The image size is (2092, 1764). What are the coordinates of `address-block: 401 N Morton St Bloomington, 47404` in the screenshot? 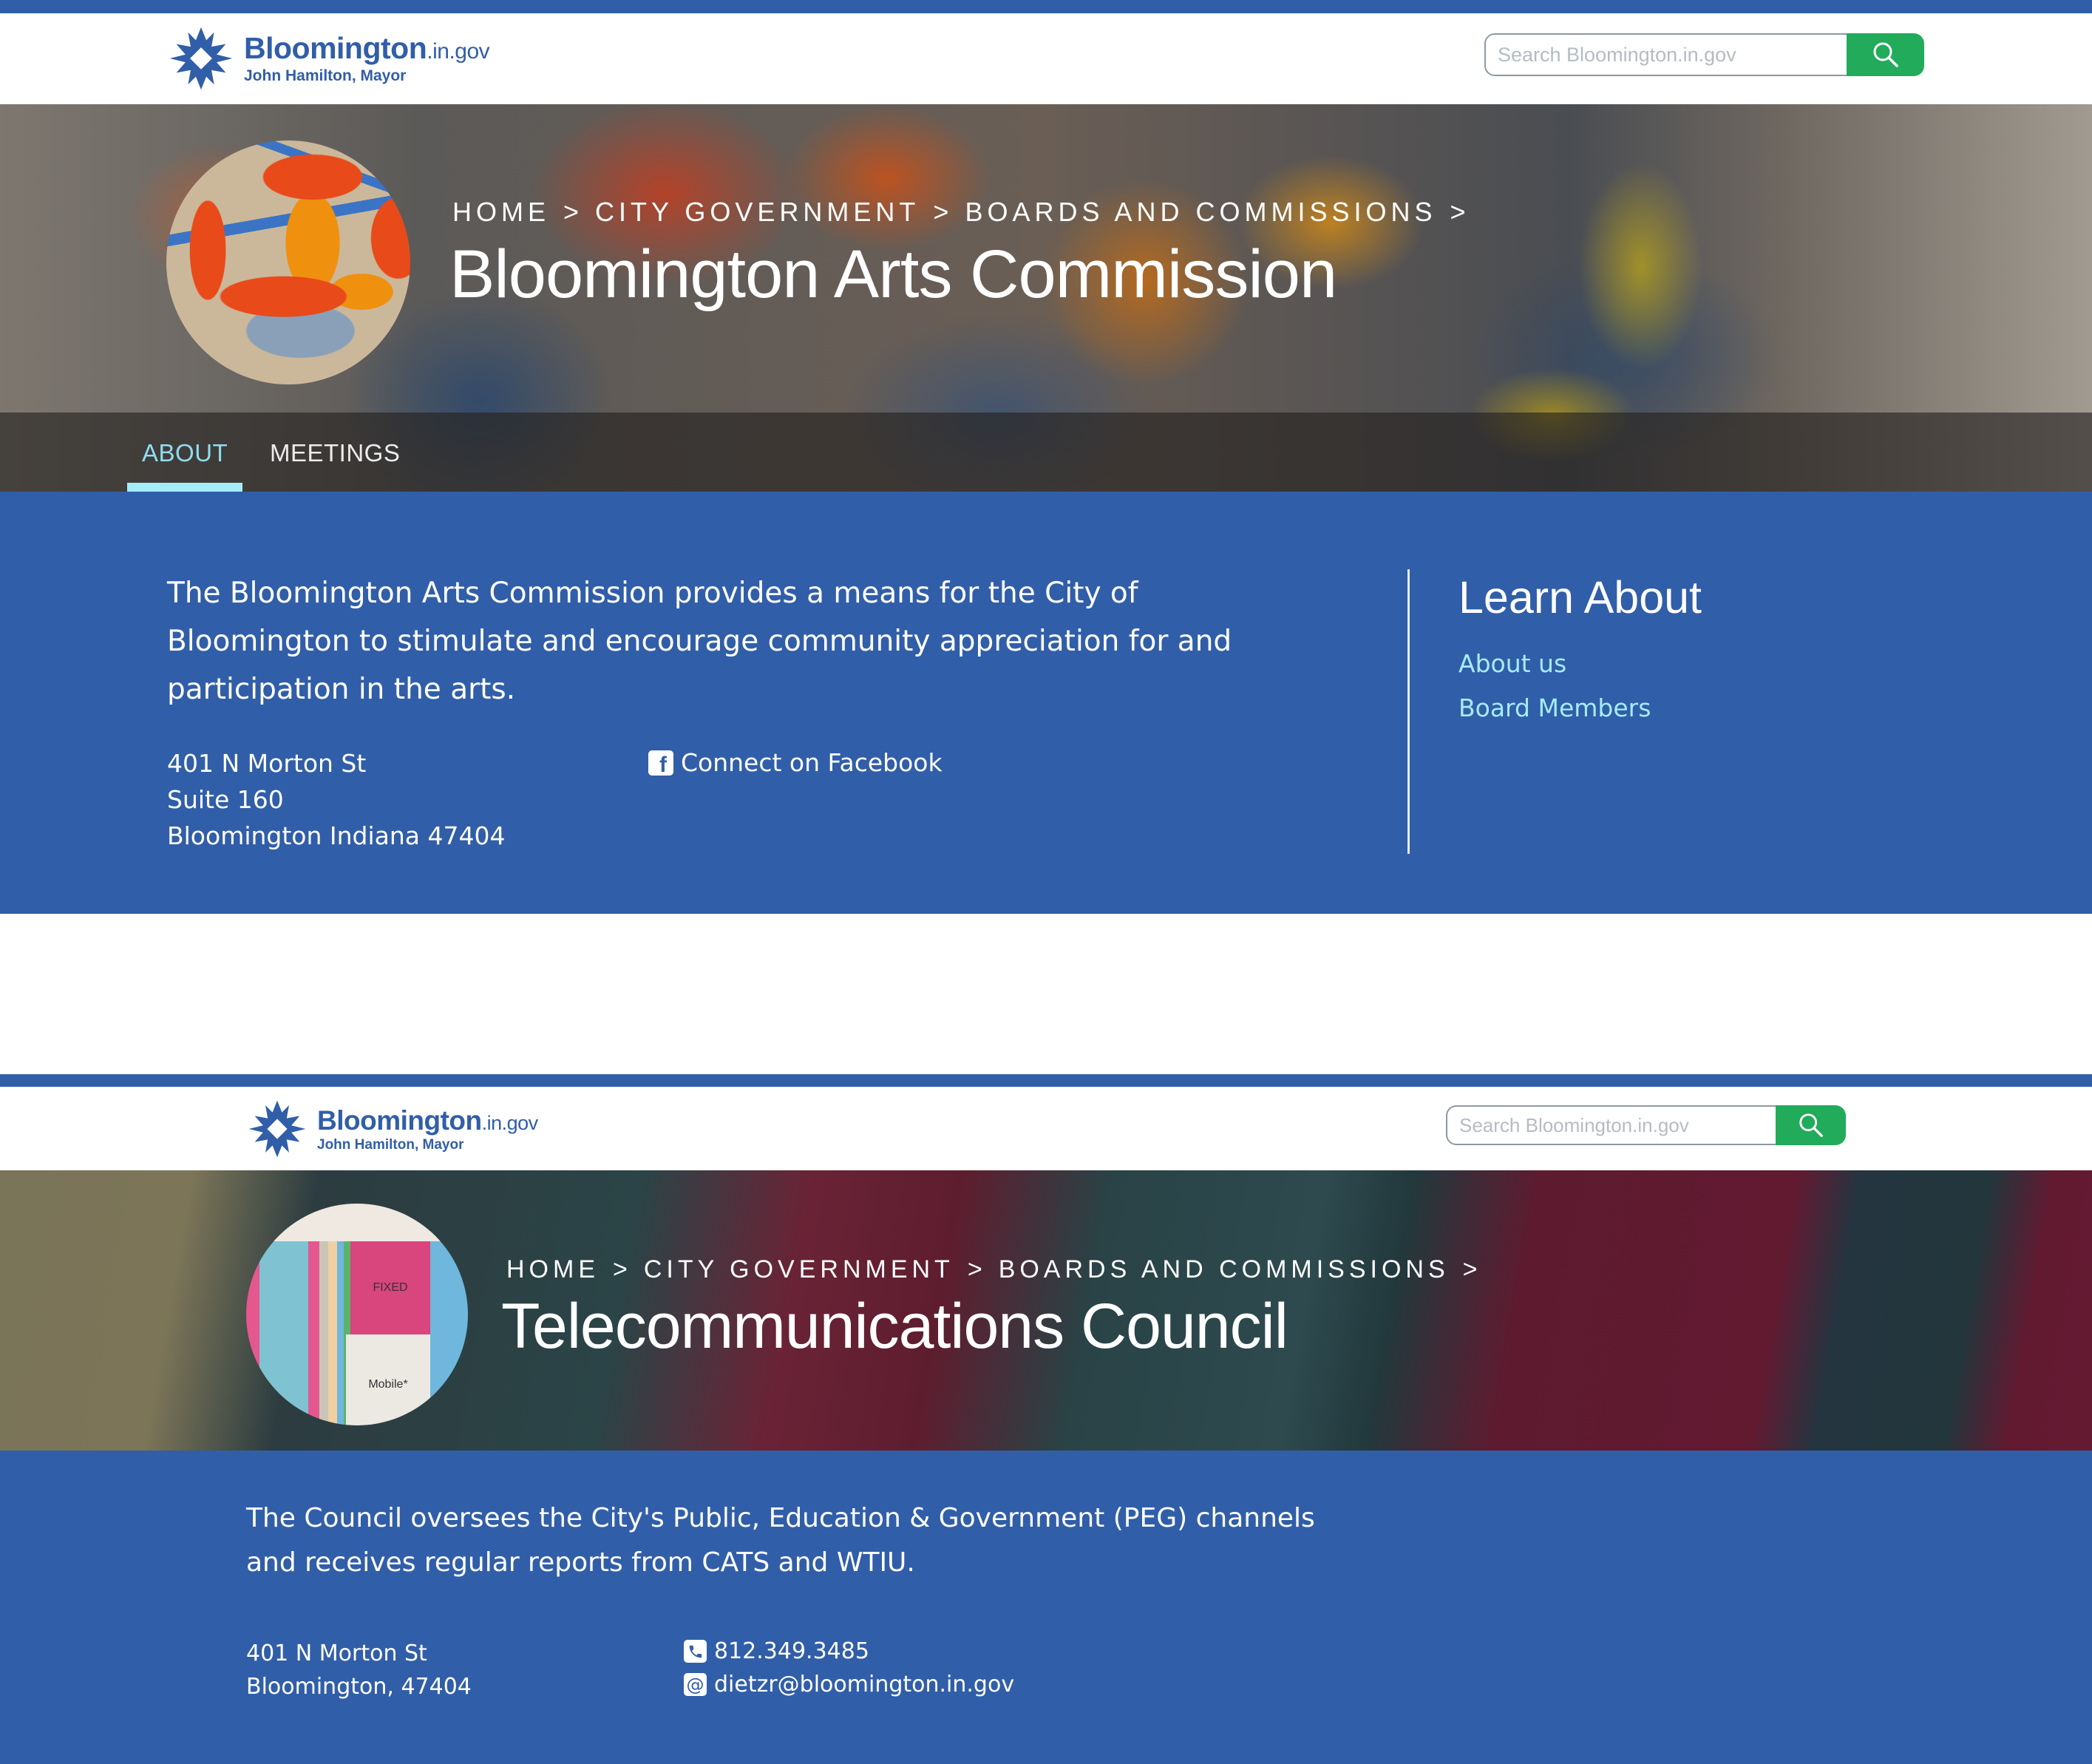 It's located at (359, 1670).